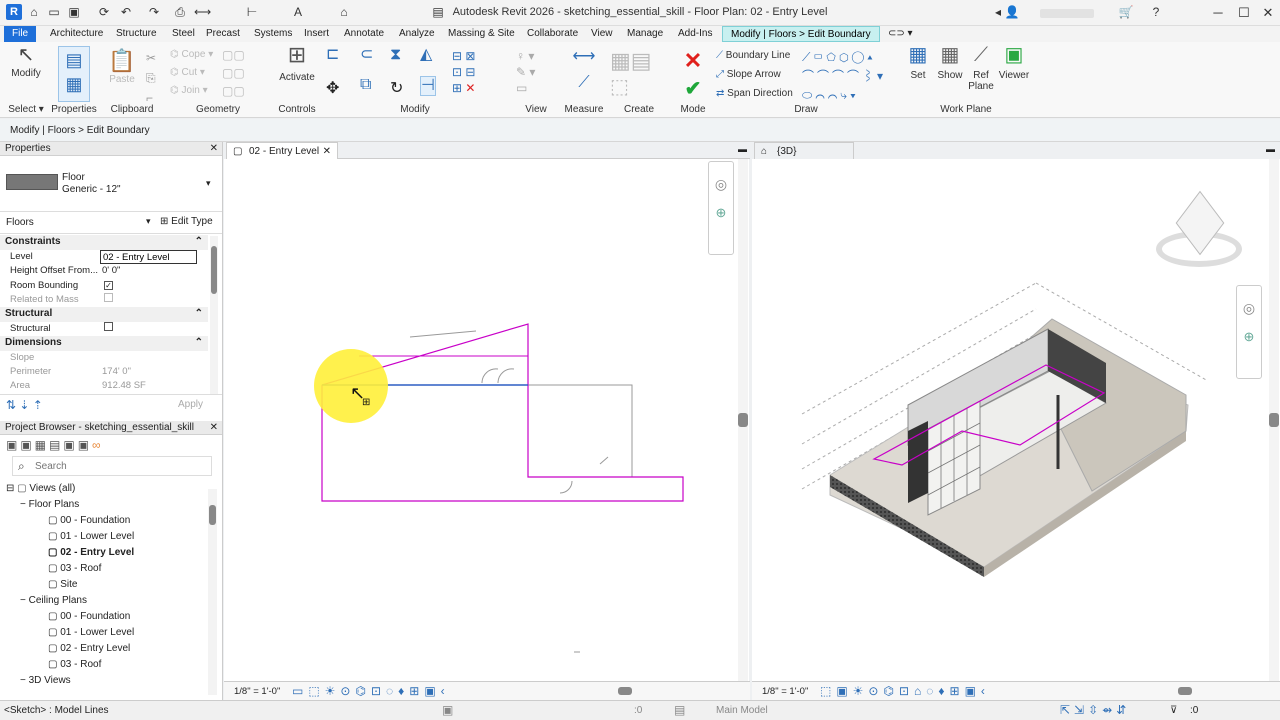 This screenshot has height=720, width=1280. Describe the element at coordinates (114, 633) in the screenshot. I see `tree-cp-01: ▢ 01 - Lower Level` at that location.